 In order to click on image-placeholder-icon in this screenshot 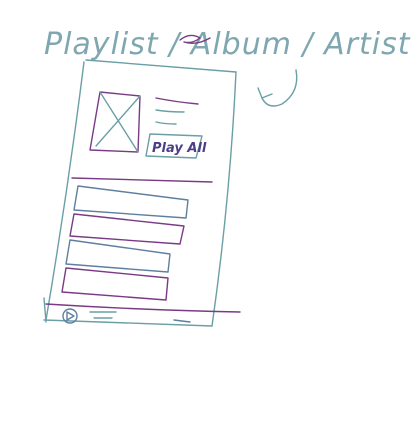, I will do `click(115, 122)`.